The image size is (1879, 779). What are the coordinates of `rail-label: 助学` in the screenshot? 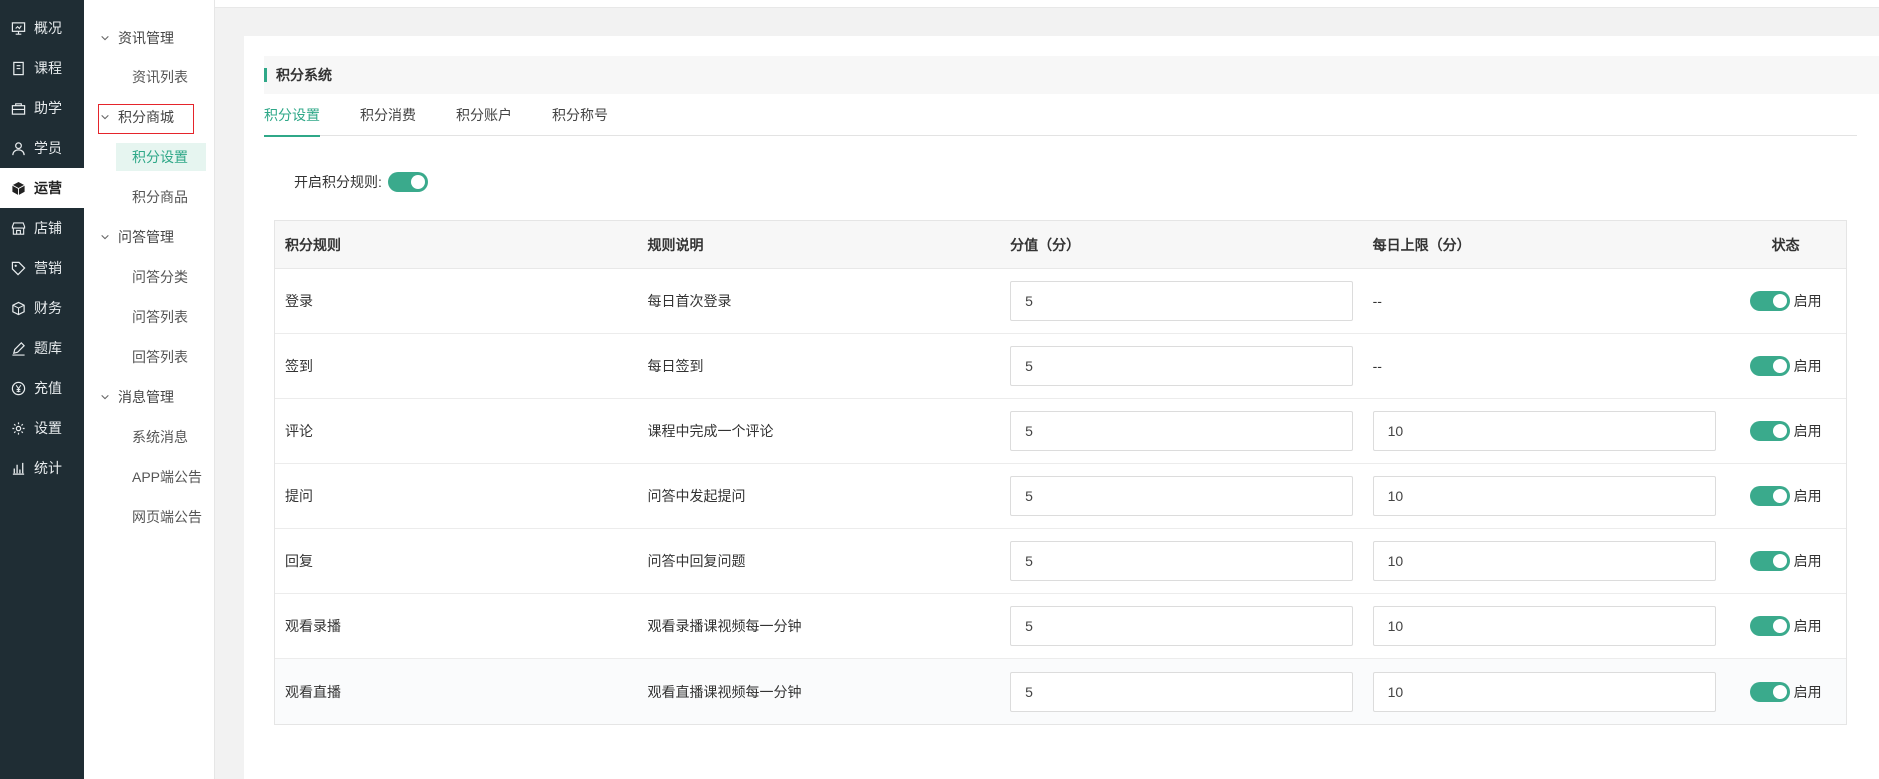 It's located at (48, 108).